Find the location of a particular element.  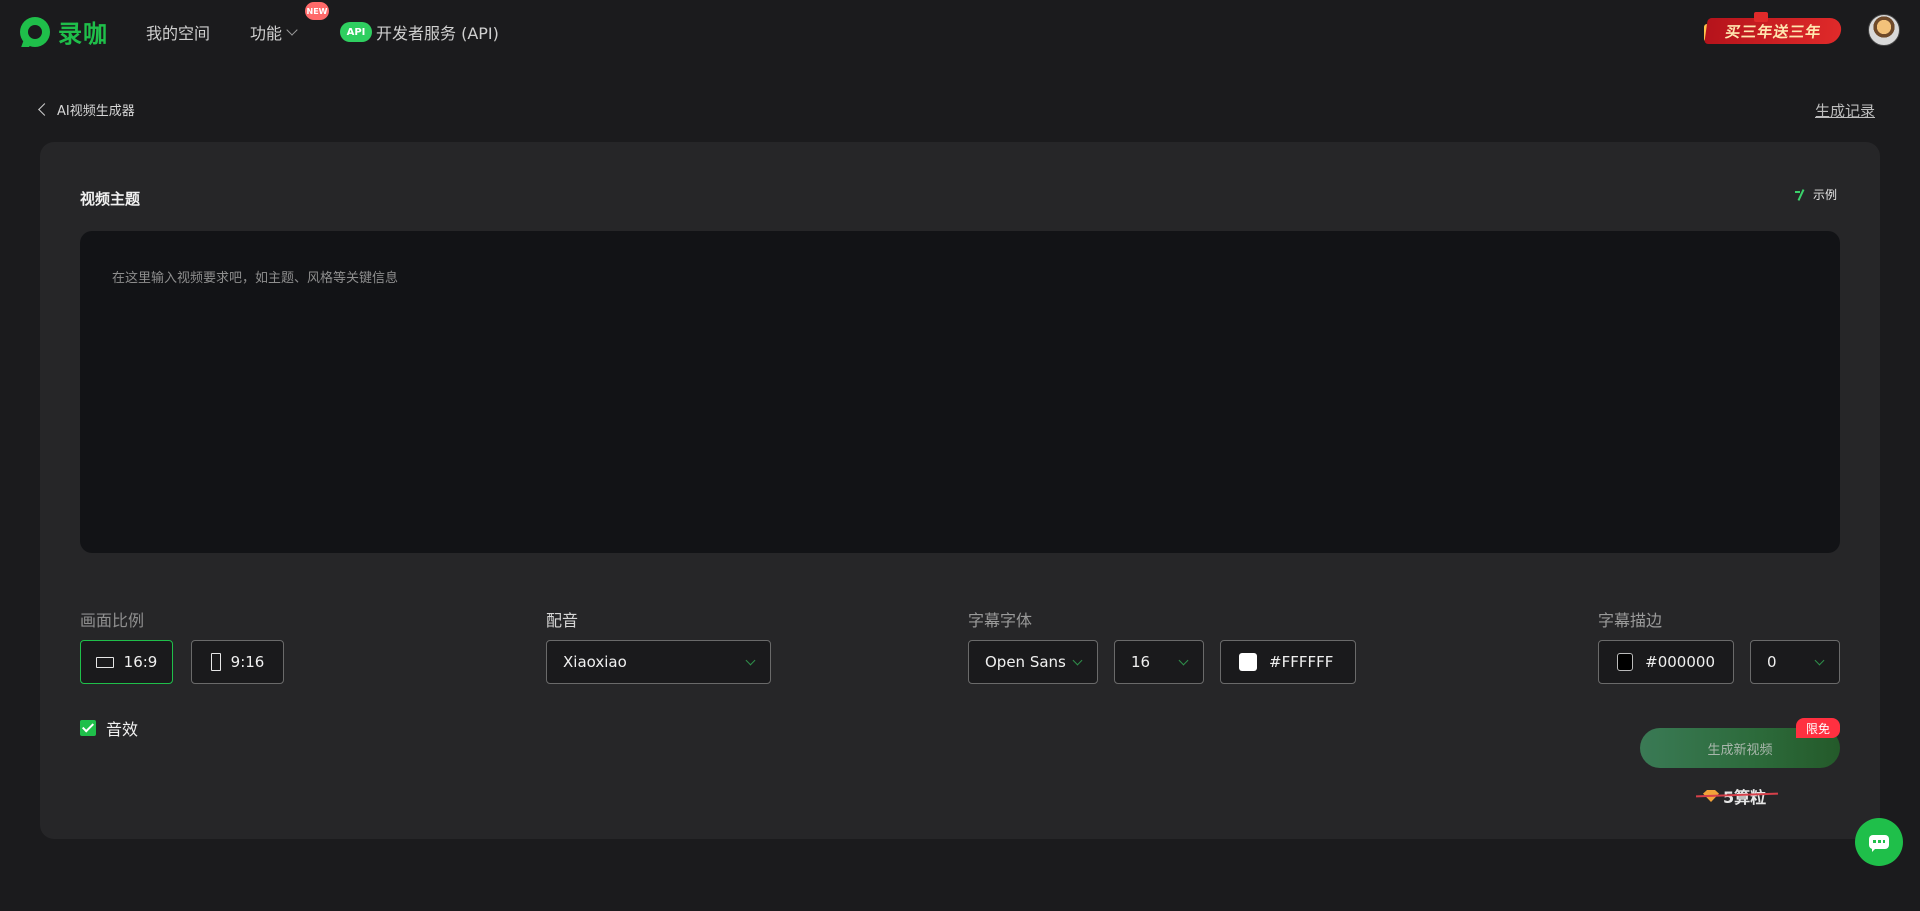

top-nav: 录咖 我的空间 功能 NEW API 开发者服务 (API) 买三年送三年 is located at coordinates (960, 31).